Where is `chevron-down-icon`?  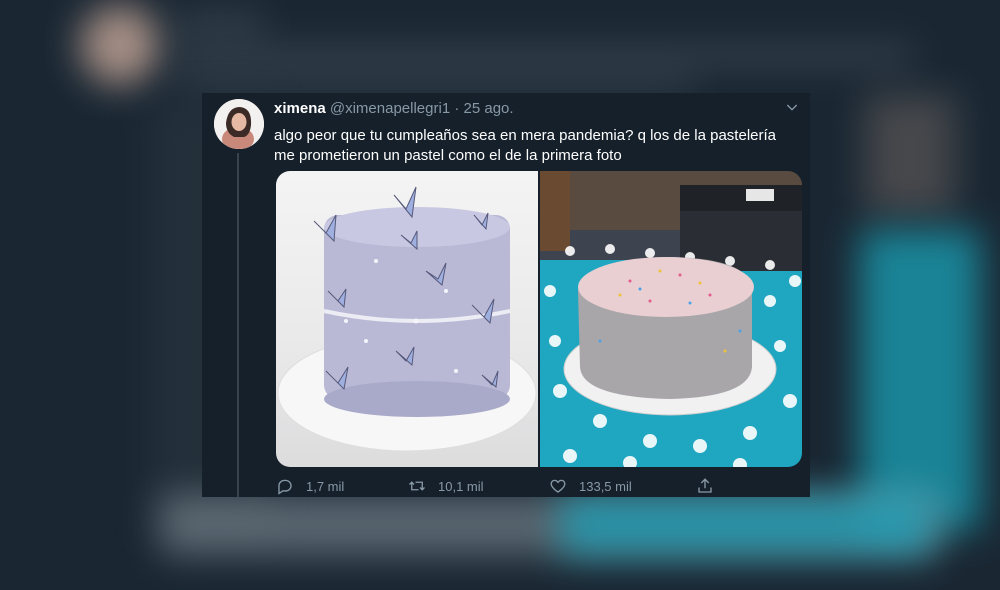 chevron-down-icon is located at coordinates (792, 108).